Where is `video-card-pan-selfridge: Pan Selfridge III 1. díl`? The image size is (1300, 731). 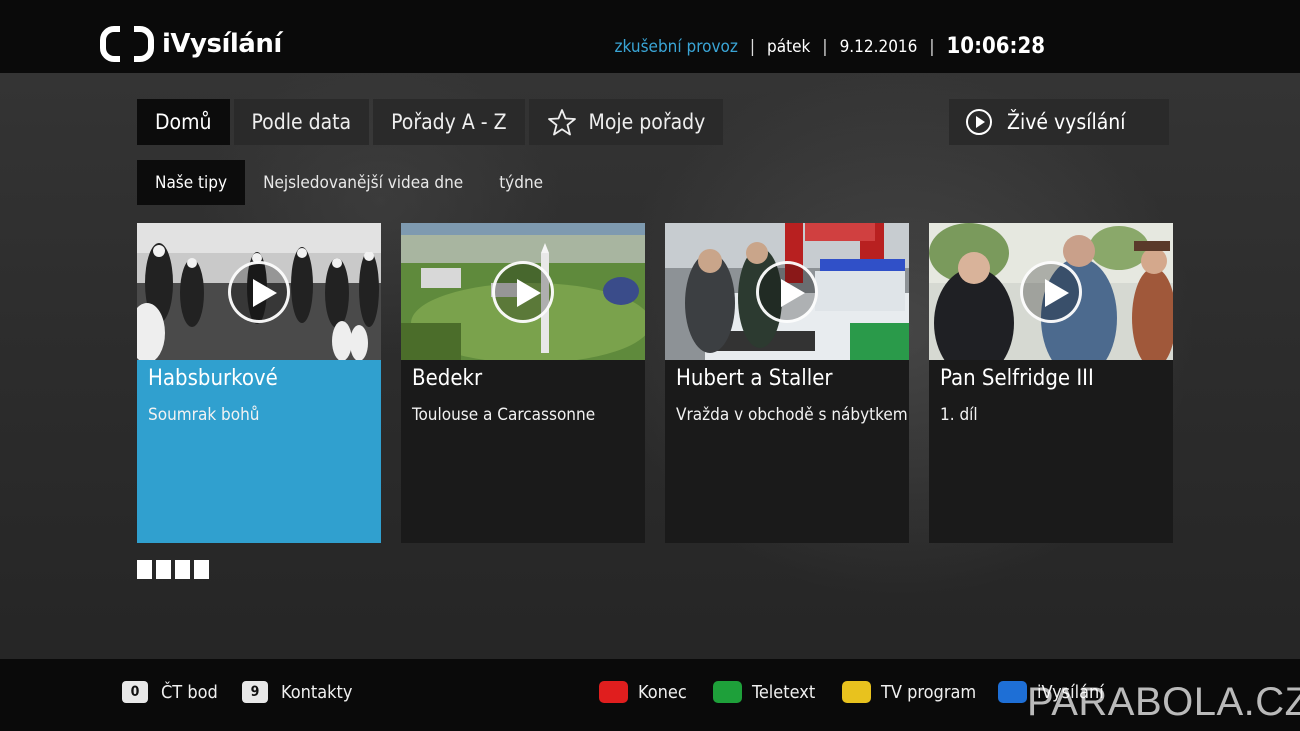
video-card-pan-selfridge: Pan Selfridge III 1. díl is located at coordinates (1051, 383).